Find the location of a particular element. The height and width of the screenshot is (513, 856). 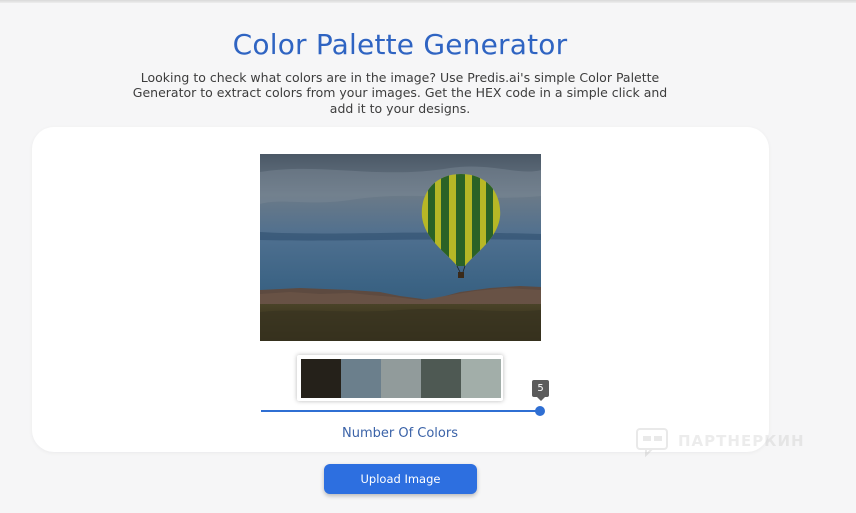

page-title: Color Palette Generator is located at coordinates (400, 44).